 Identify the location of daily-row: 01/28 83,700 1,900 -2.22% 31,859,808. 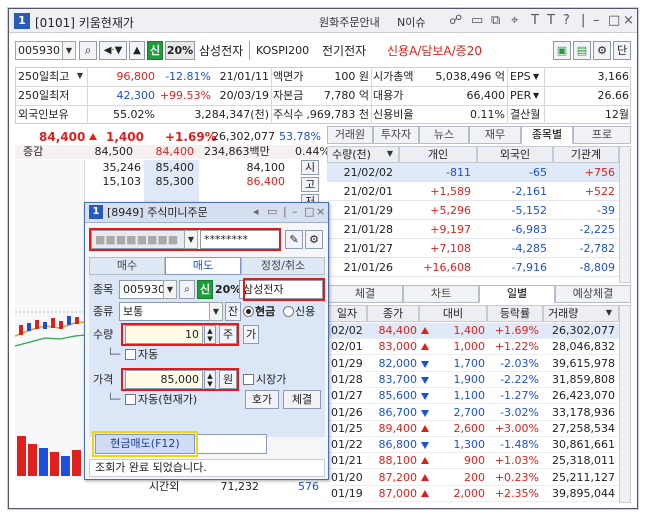
(473, 380).